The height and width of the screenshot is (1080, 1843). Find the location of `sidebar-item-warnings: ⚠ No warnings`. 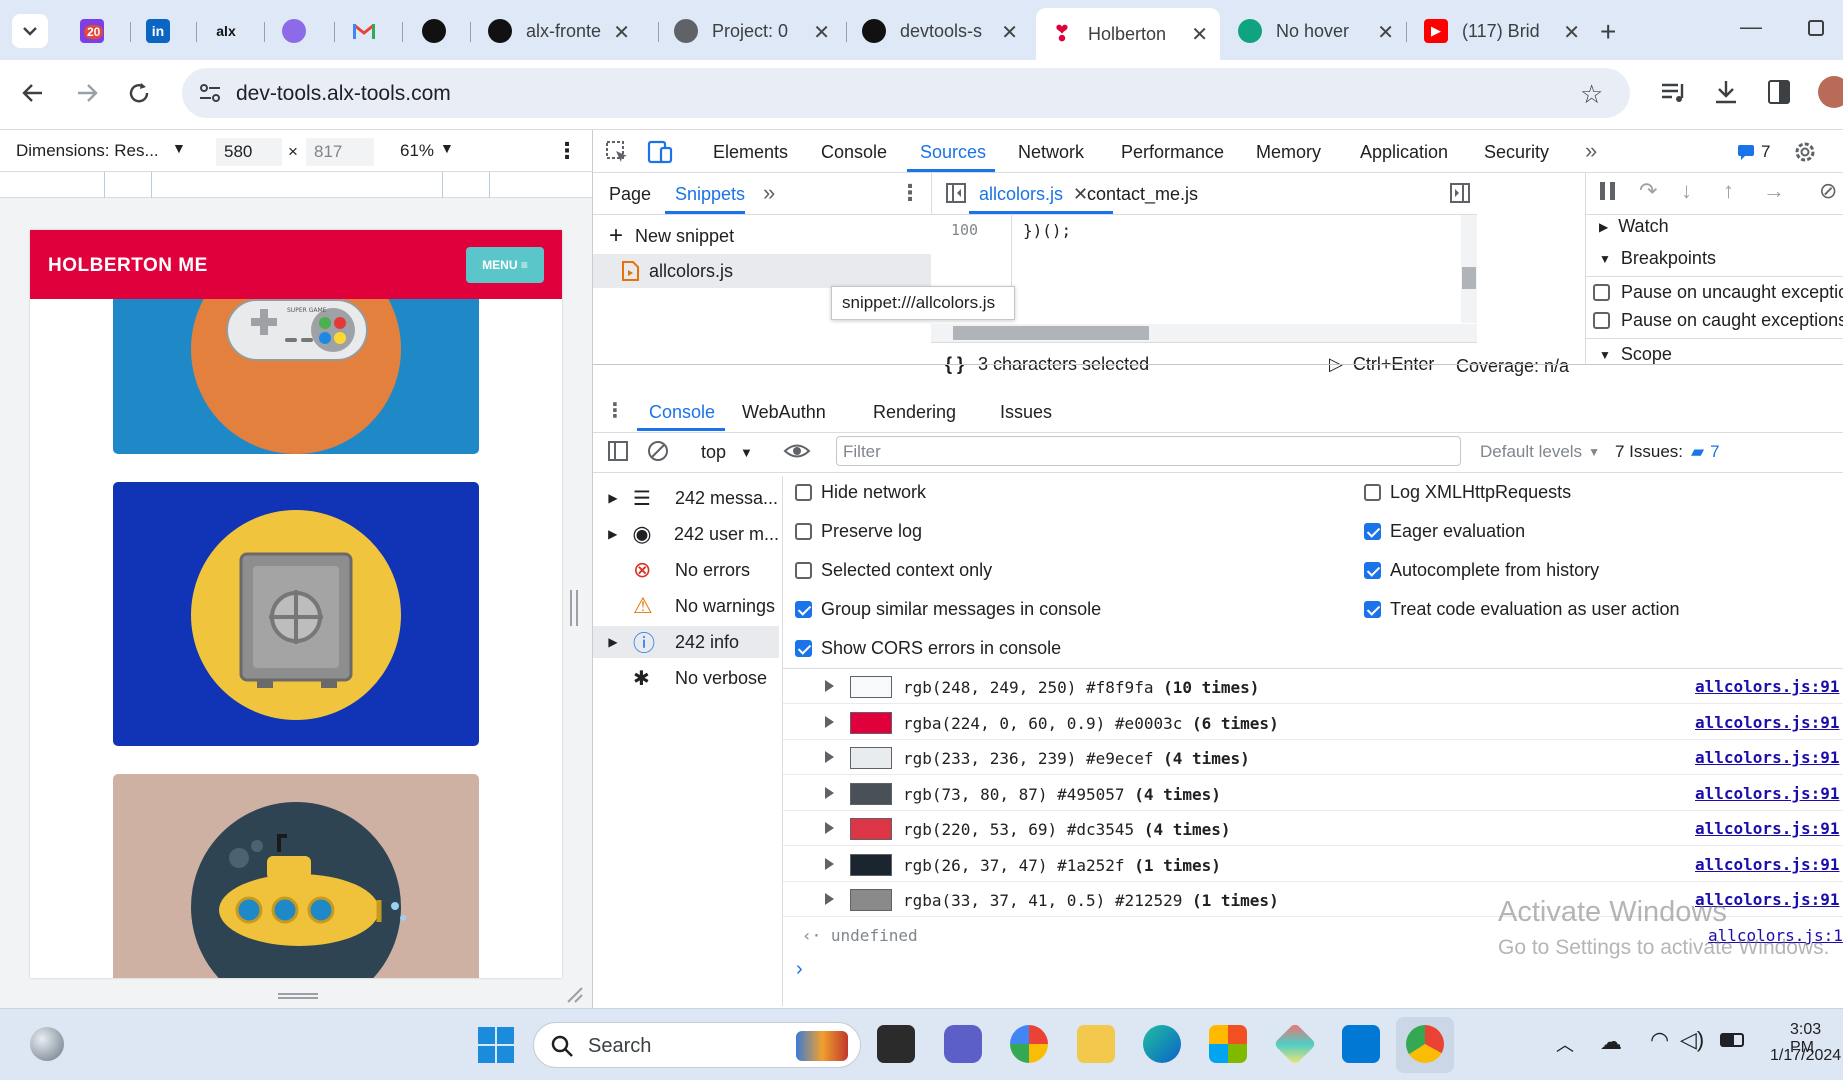

sidebar-item-warnings: ⚠ No warnings is located at coordinates (686, 606).